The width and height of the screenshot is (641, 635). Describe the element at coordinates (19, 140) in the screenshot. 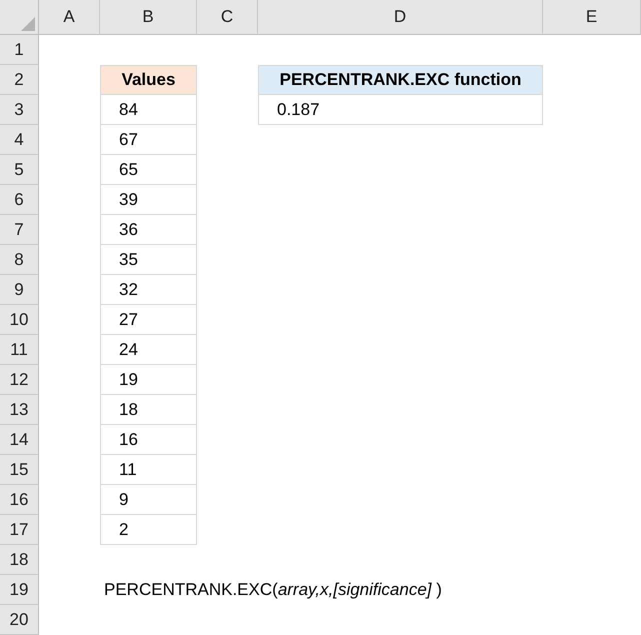

I see `row-header: 4` at that location.